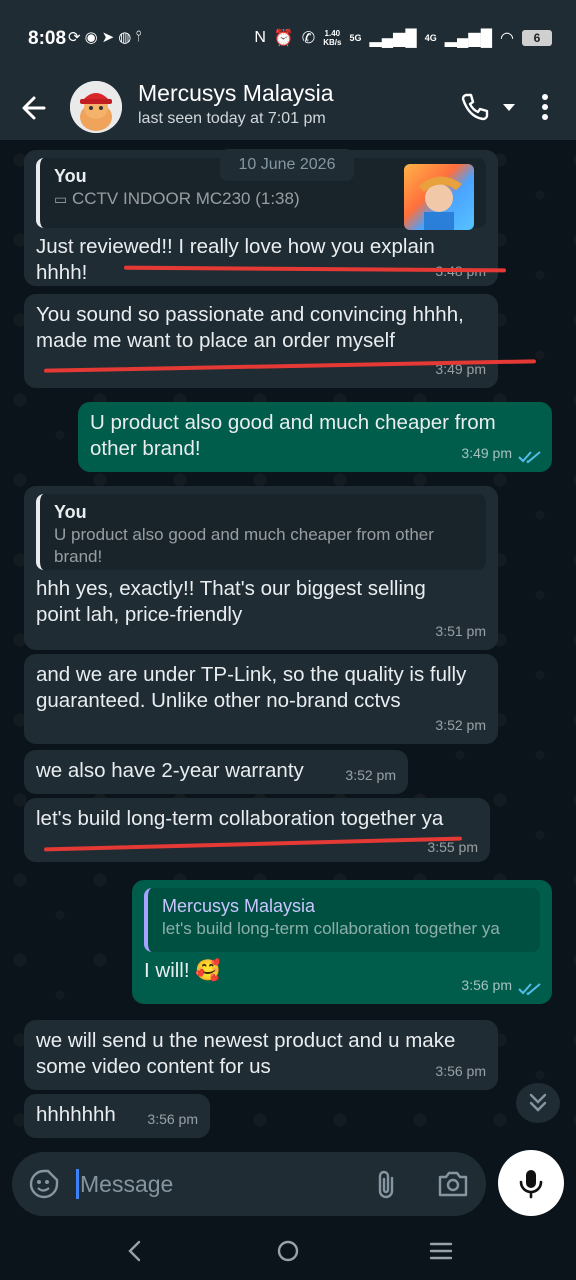  What do you see at coordinates (70, 512) in the screenshot?
I see `quote-author: You` at bounding box center [70, 512].